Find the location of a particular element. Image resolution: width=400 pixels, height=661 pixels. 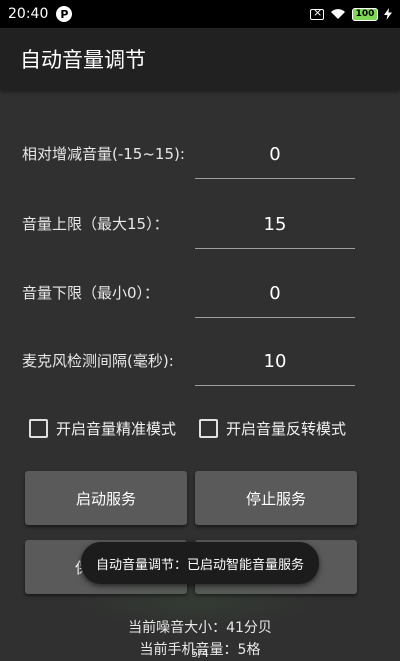

relative-volume-label: 相对增减音量(-15~15): is located at coordinates (103, 154).